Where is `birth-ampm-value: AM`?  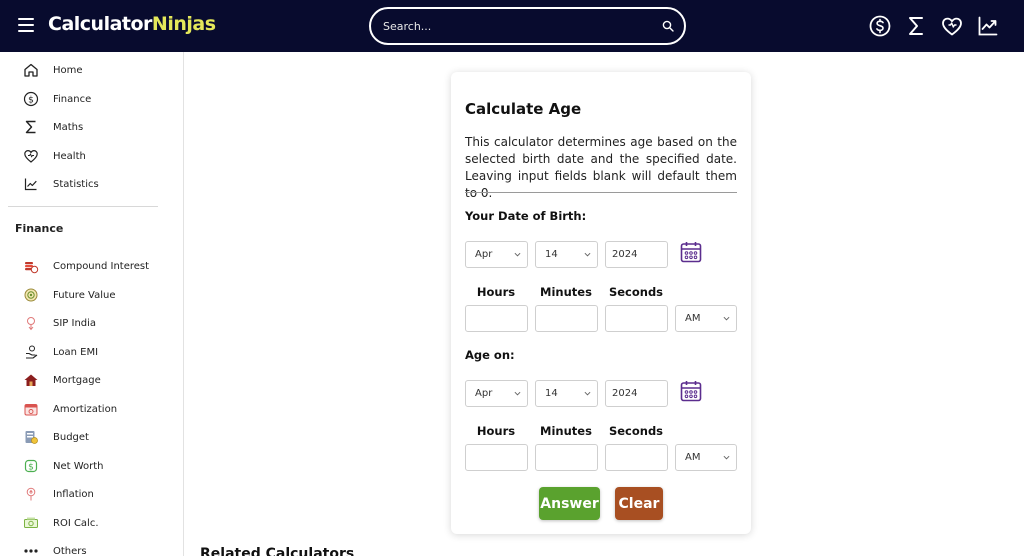 birth-ampm-value: AM is located at coordinates (693, 318).